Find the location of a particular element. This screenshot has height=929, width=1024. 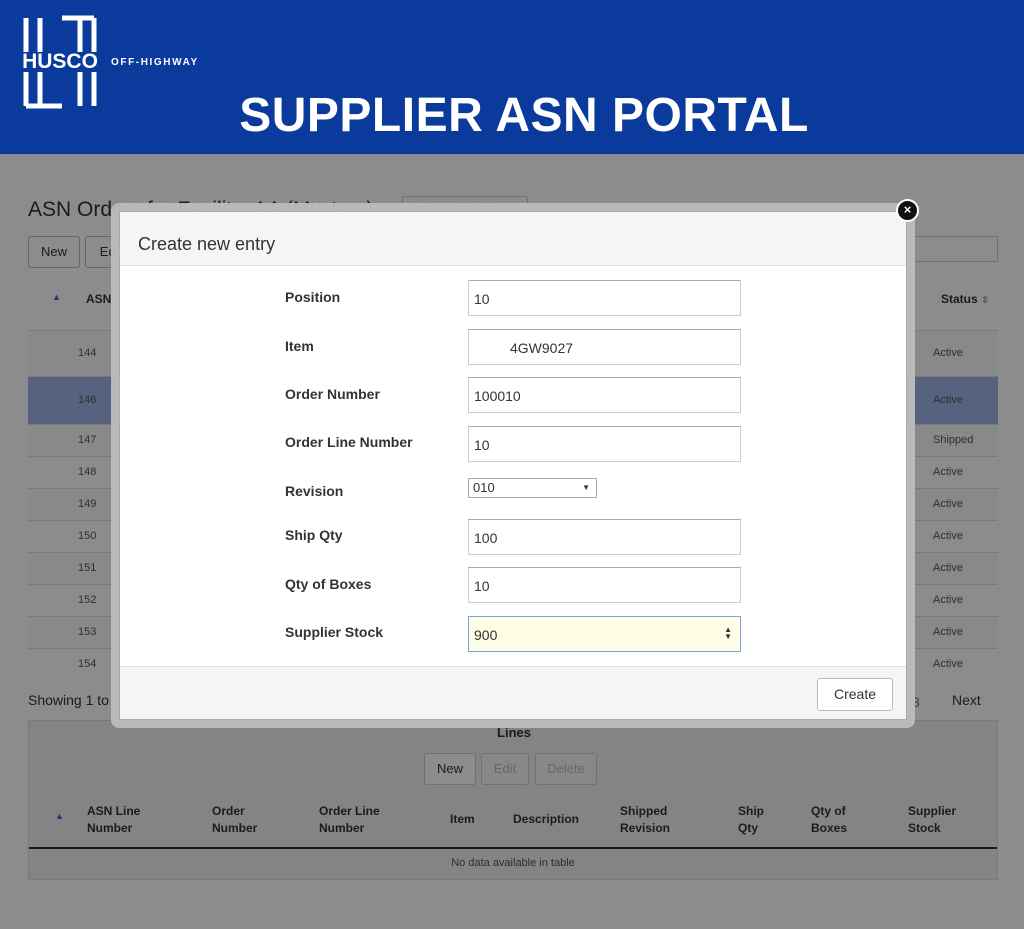

revision-label: Revision is located at coordinates (314, 491).